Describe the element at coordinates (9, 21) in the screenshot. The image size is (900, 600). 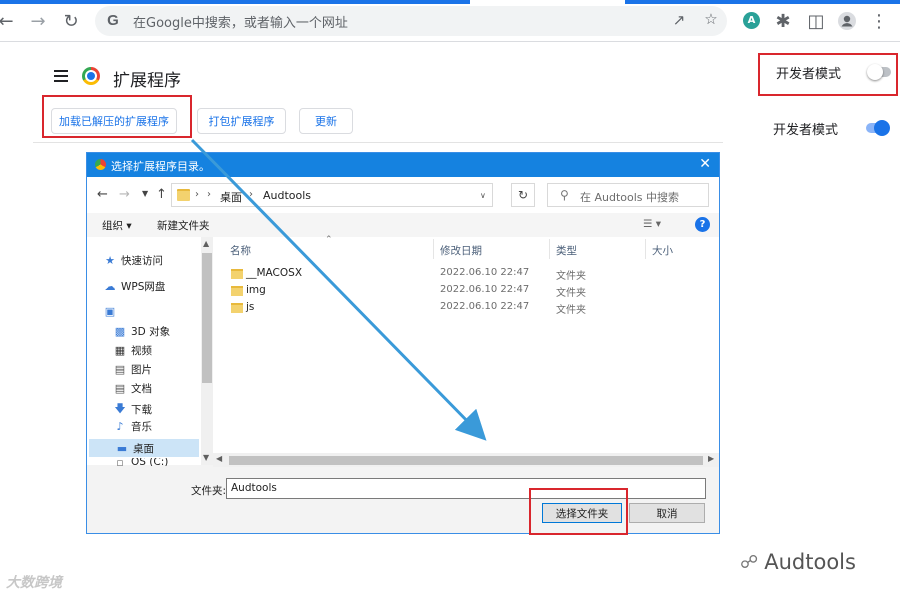
I see `back-icon: ←` at that location.